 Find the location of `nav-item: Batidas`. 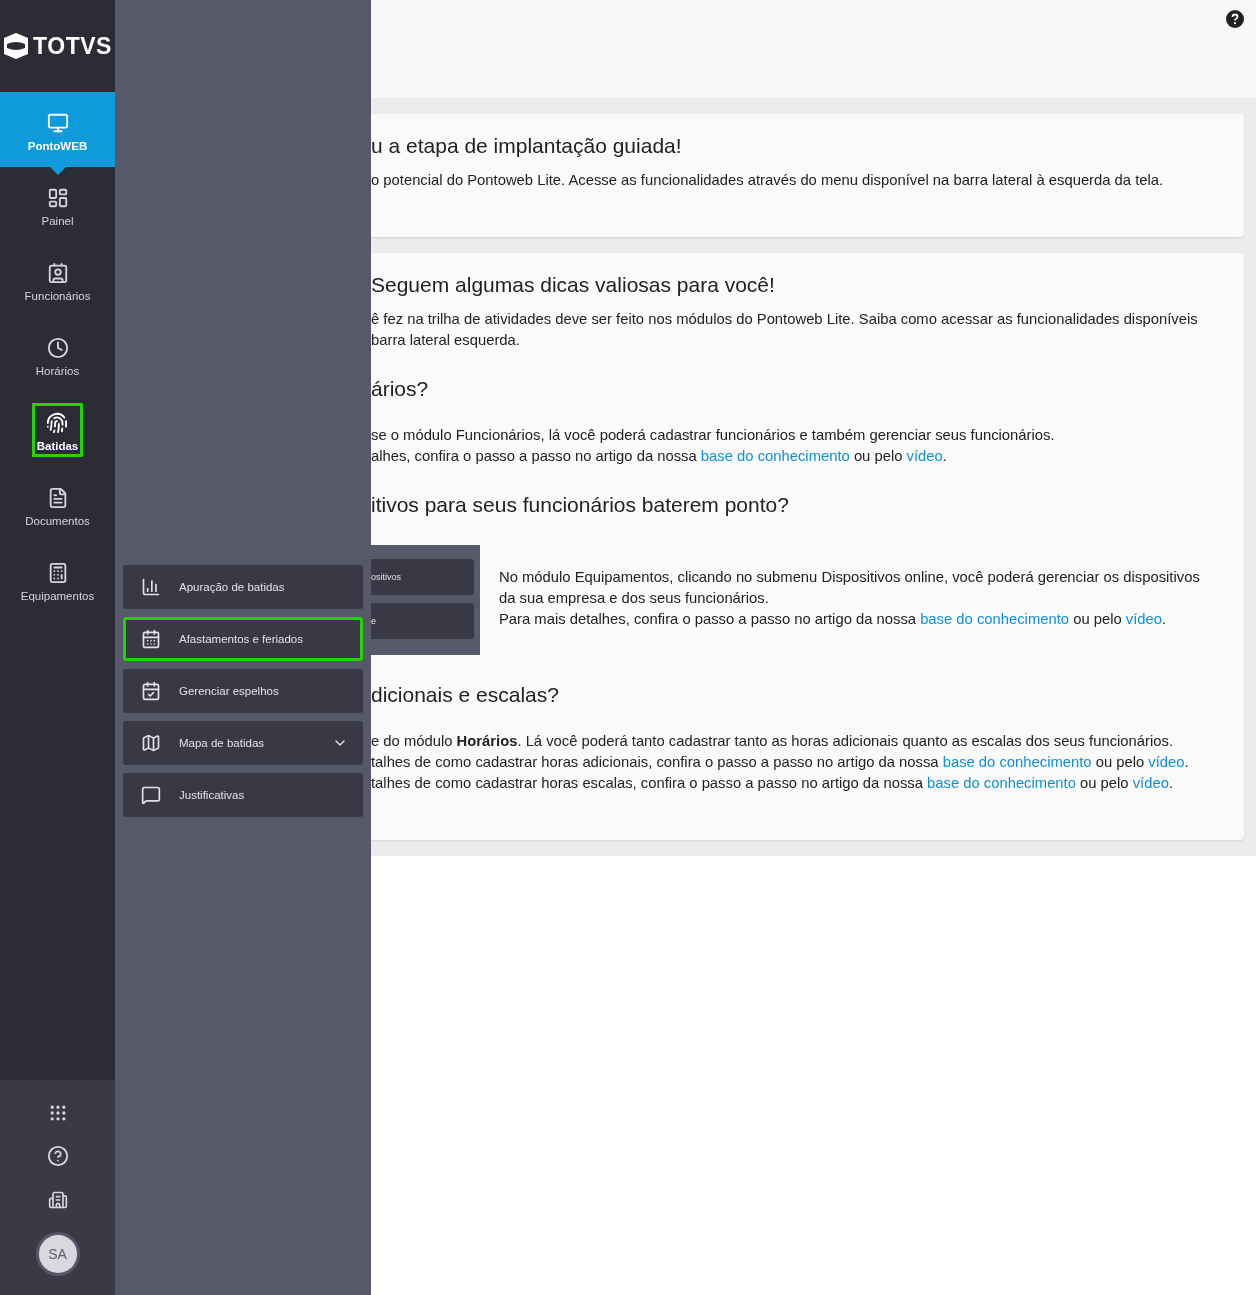

nav-item: Batidas is located at coordinates (57, 429).